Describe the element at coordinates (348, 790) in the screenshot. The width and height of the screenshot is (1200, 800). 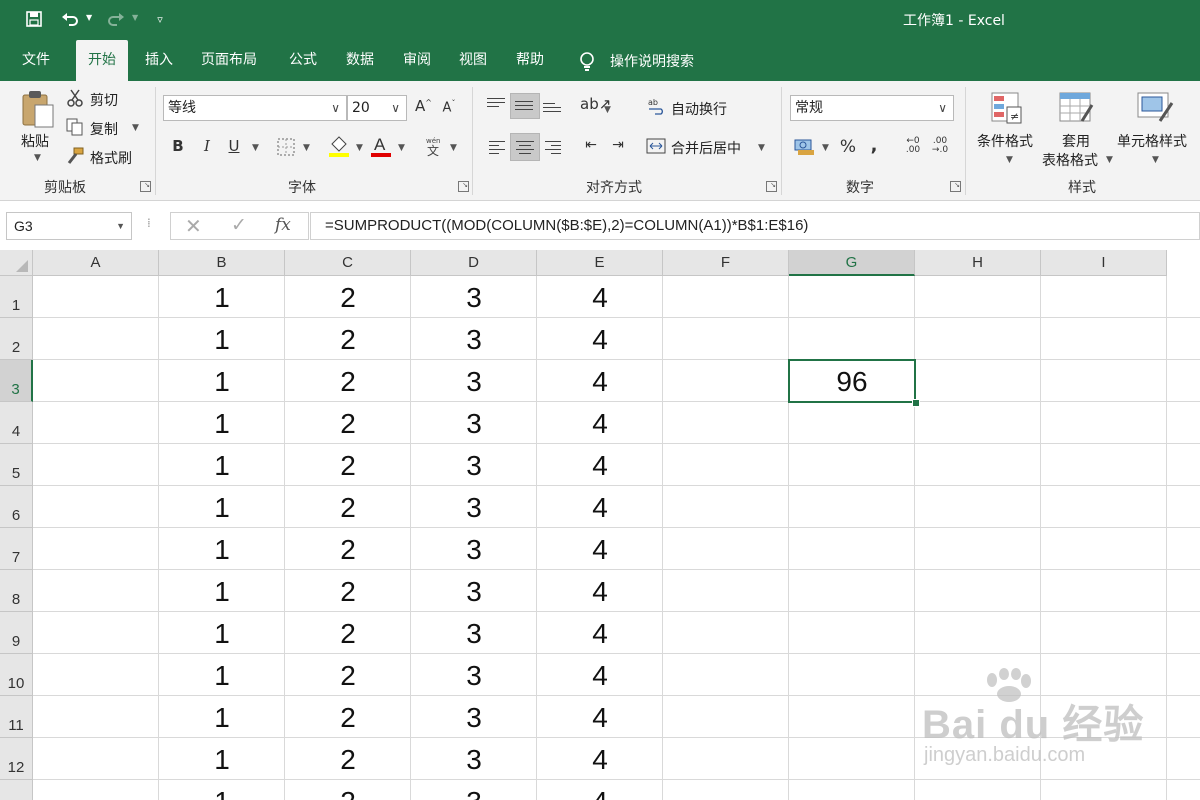
I see `cell-c13: 2` at that location.